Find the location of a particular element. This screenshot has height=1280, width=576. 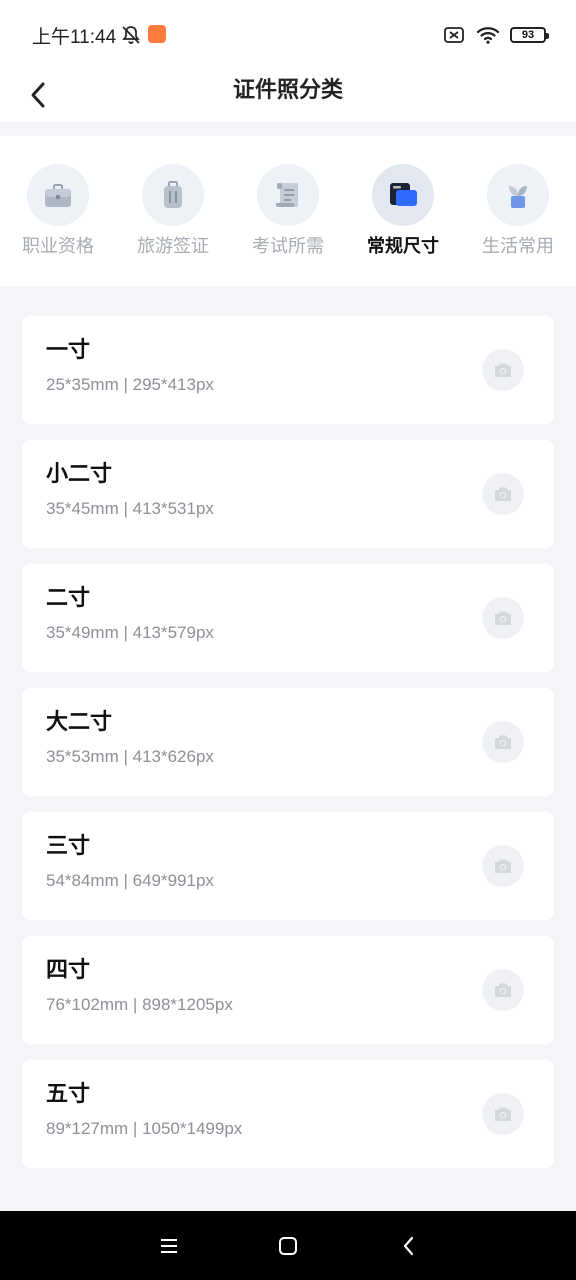

system-back-button is located at coordinates (409, 1246).